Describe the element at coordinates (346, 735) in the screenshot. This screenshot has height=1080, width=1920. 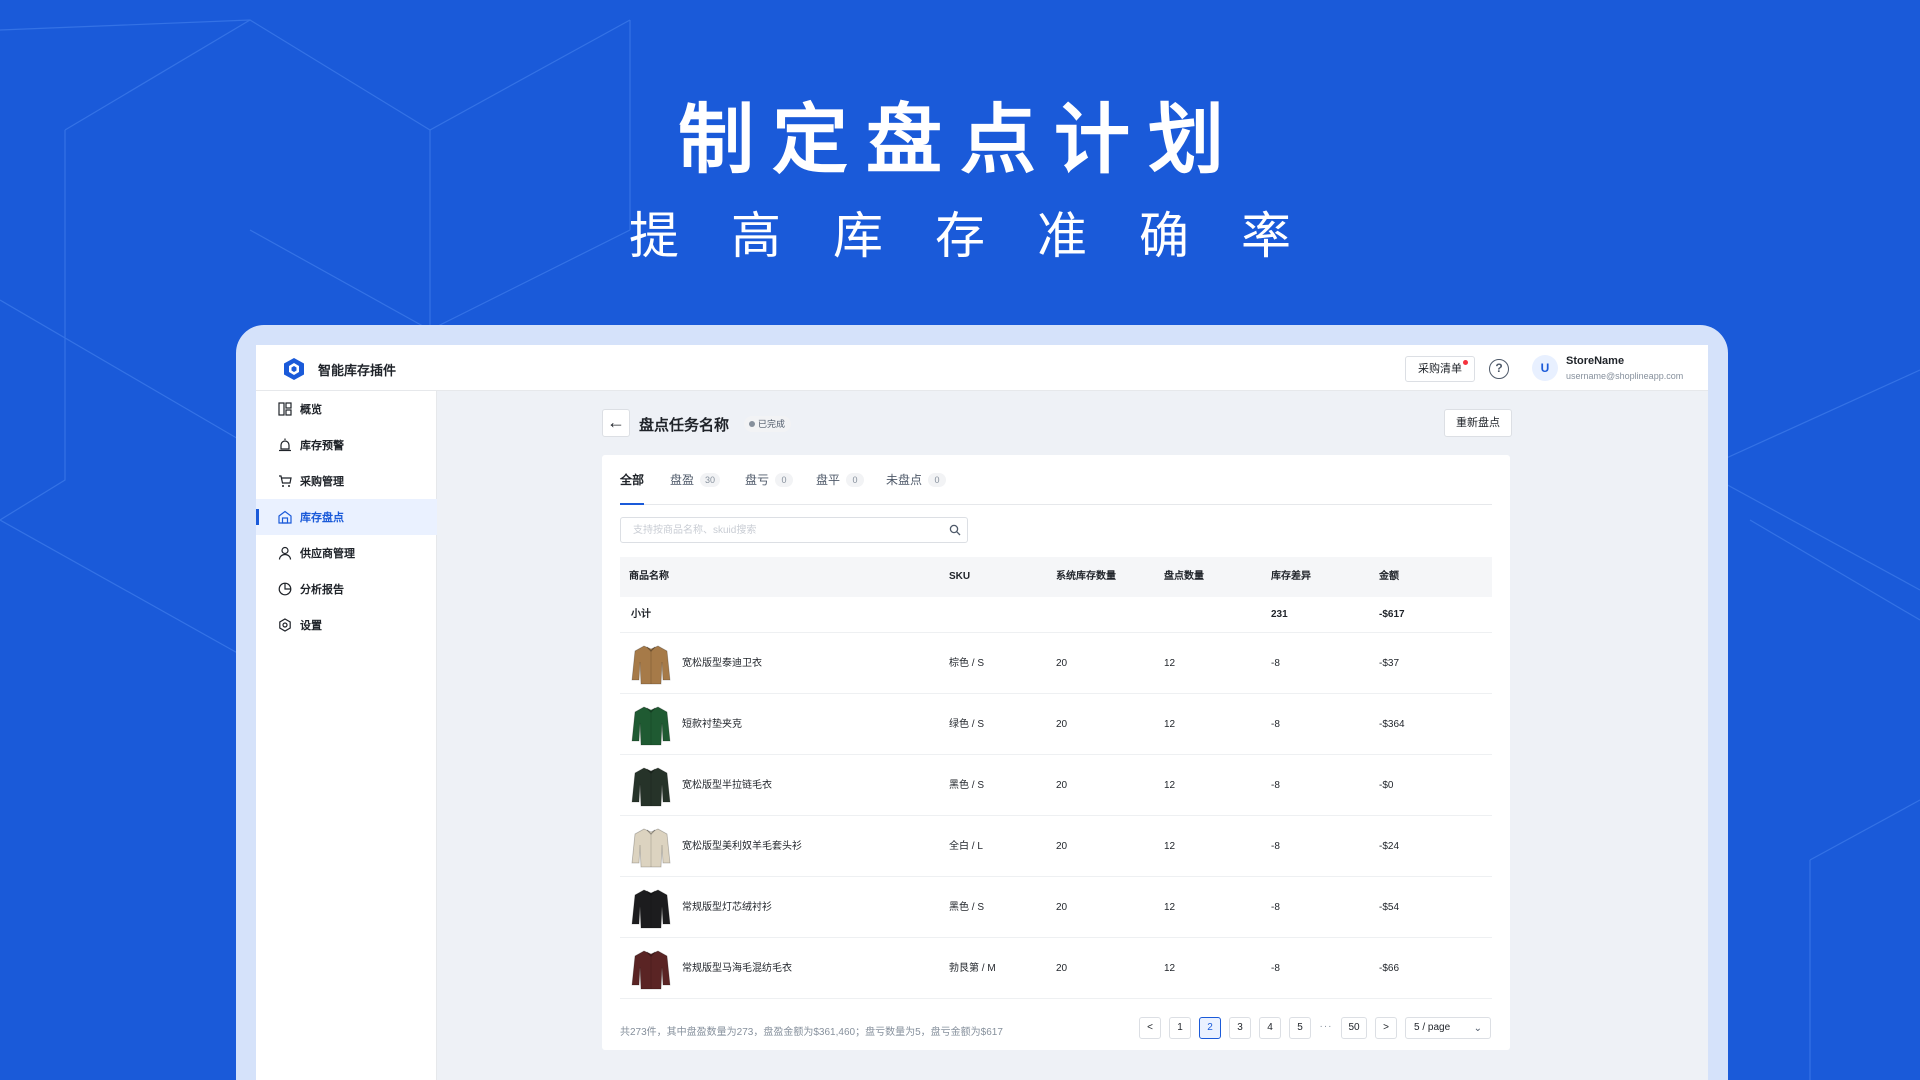
I see `sidebar: 概览 库存预警 采购管理 库存盘点 供应商管理 分析报告 设置` at that location.